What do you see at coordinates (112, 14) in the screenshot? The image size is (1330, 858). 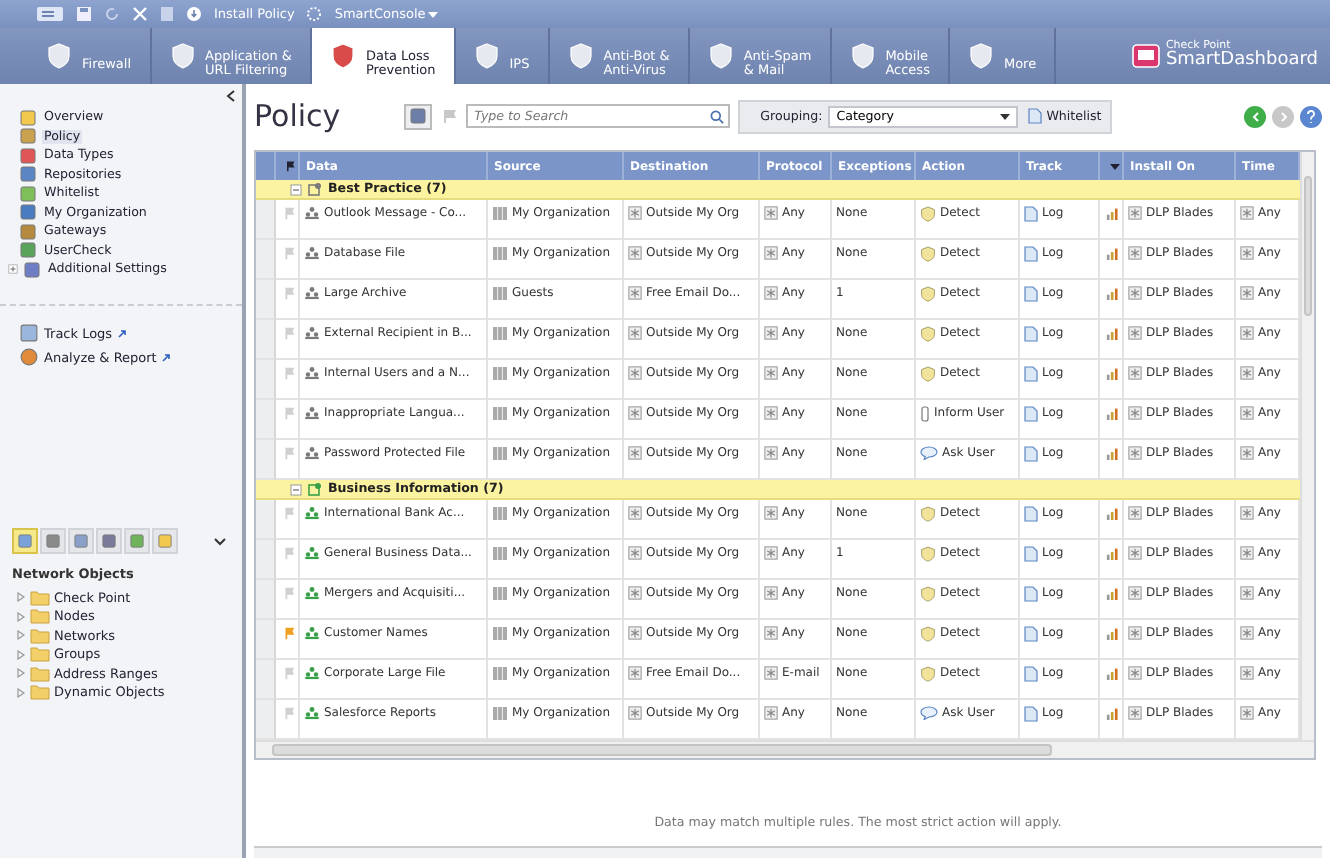 I see `refresh-icon` at bounding box center [112, 14].